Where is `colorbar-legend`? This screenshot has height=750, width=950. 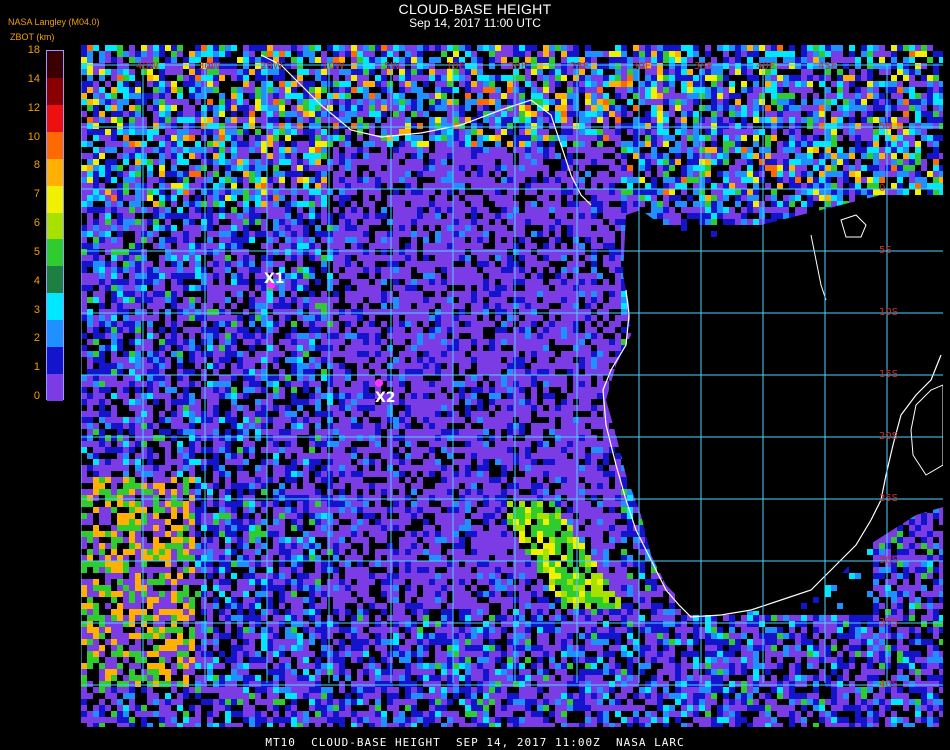 colorbar-legend is located at coordinates (55, 226).